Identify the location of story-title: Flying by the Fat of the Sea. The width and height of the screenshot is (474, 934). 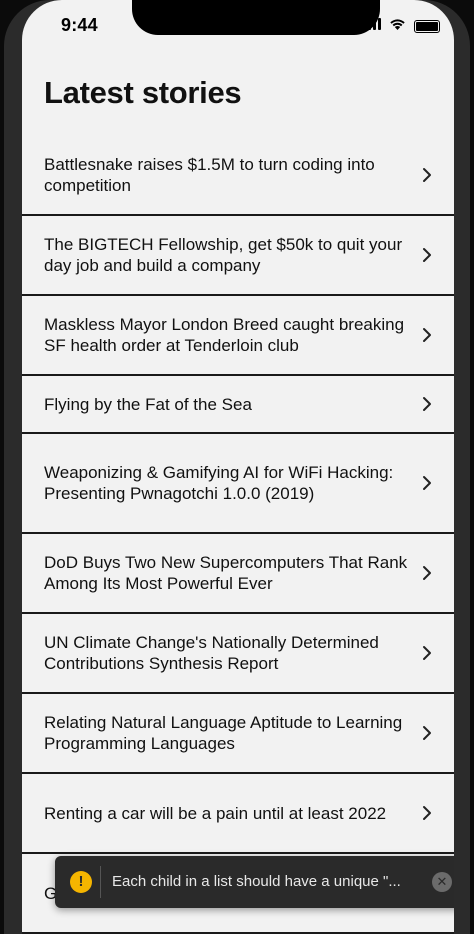
(148, 404).